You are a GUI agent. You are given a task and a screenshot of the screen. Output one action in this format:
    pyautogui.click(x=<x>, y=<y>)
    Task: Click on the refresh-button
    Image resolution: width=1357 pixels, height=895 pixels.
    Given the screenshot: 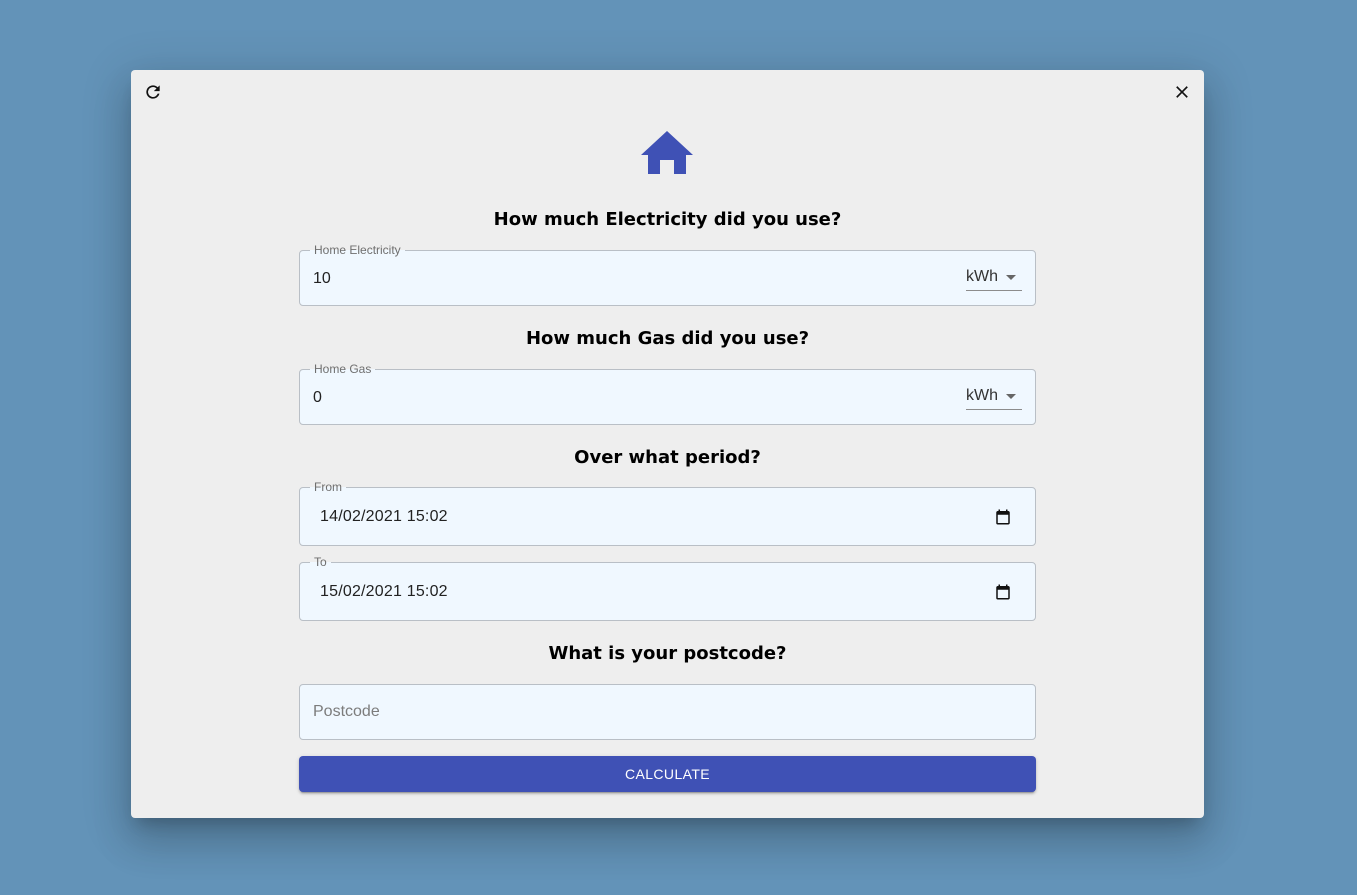 What is the action you would take?
    pyautogui.click(x=153, y=92)
    